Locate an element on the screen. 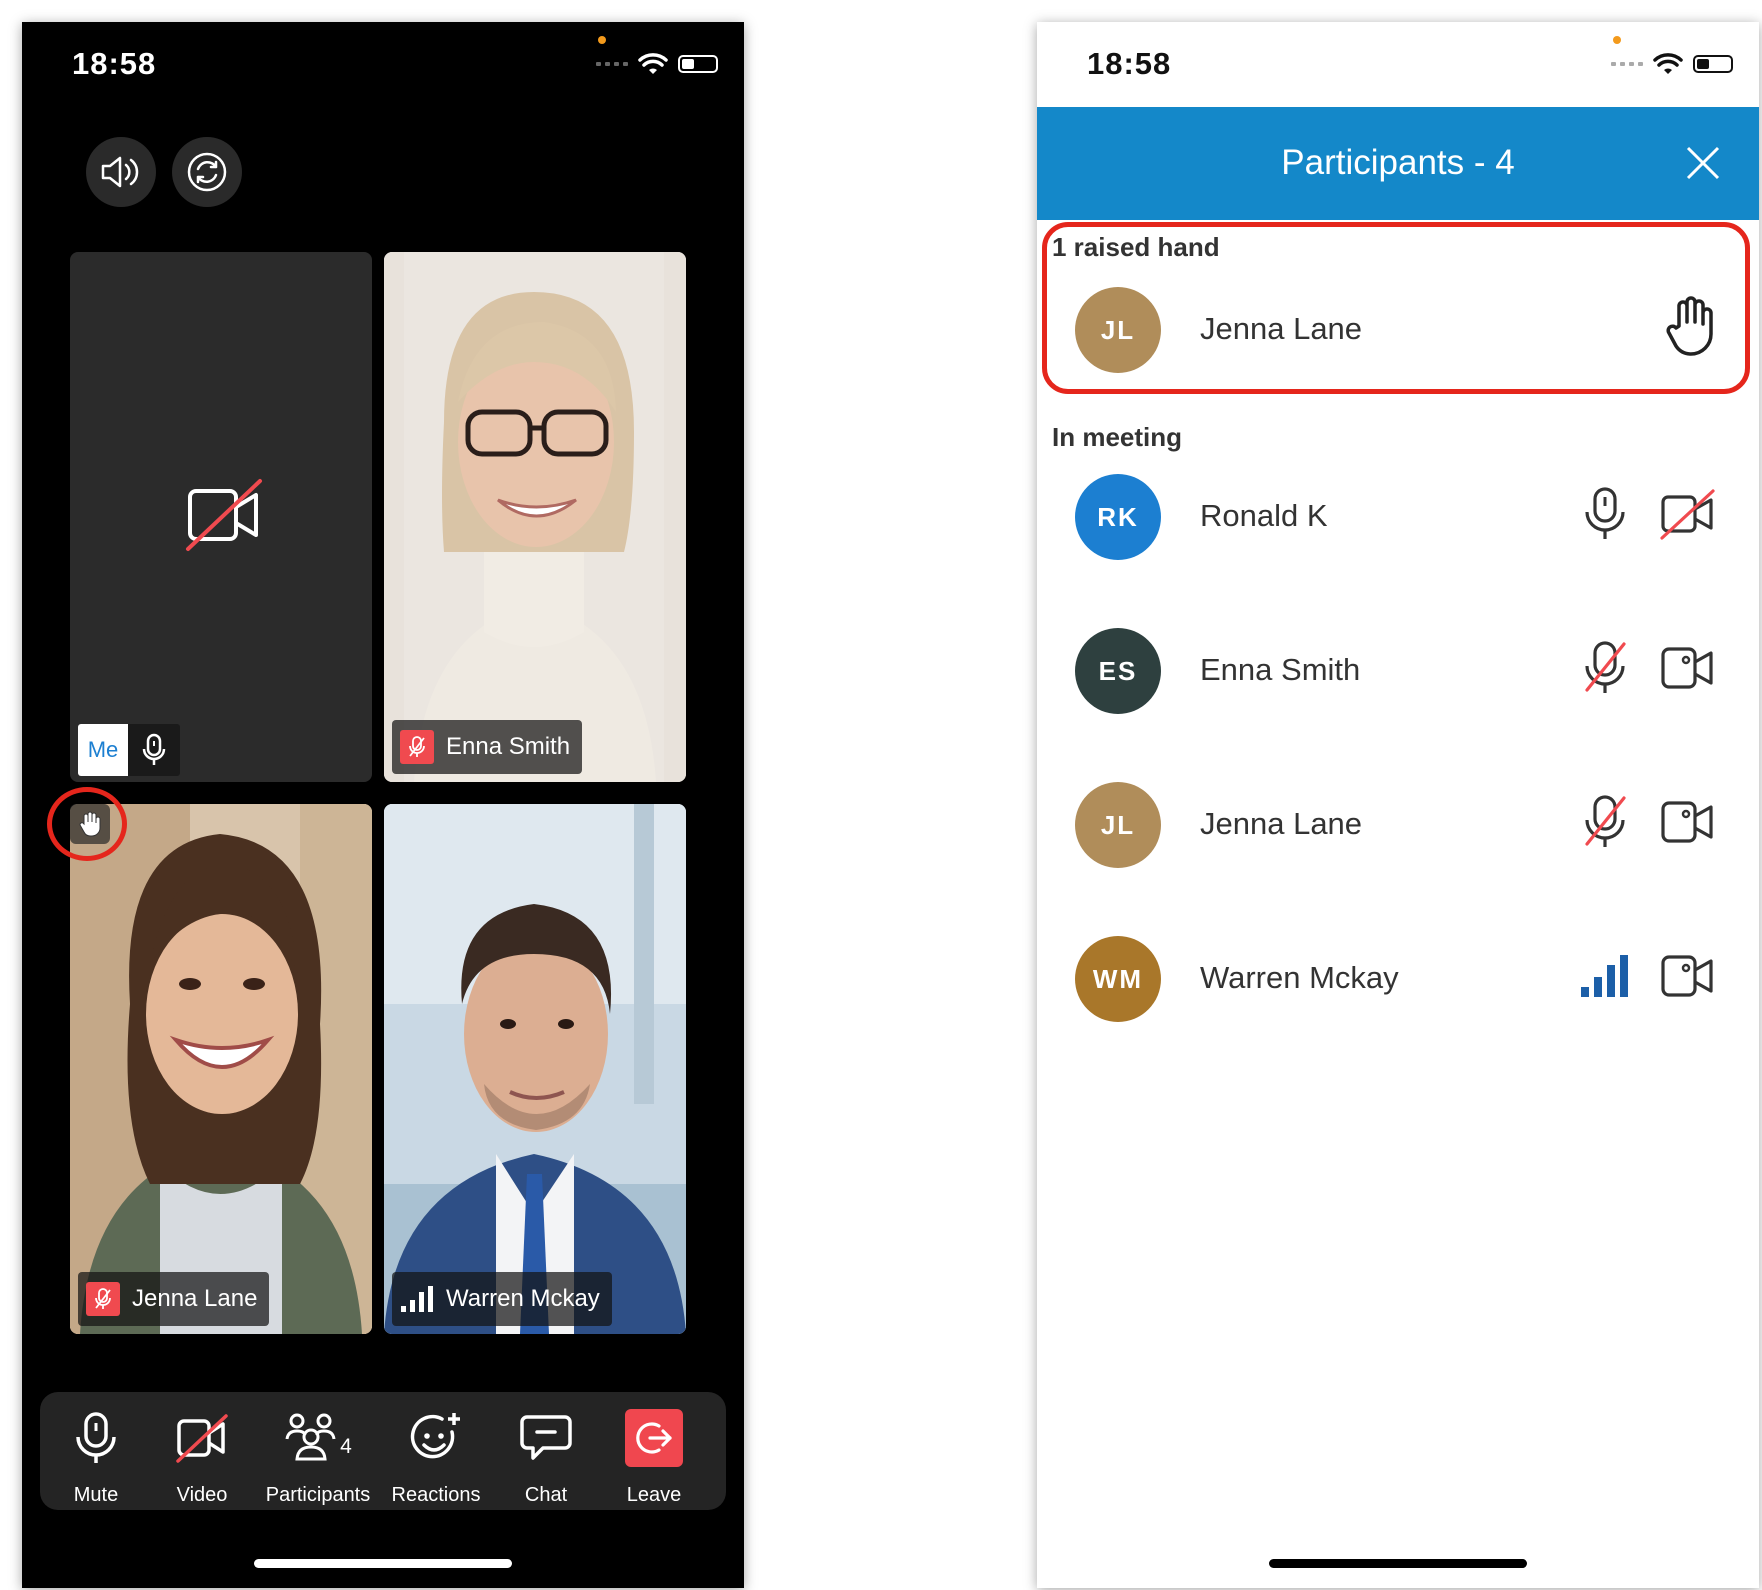 Image resolution: width=1762 pixels, height=1590 pixels. participant-name: Ronald K is located at coordinates (1264, 515).